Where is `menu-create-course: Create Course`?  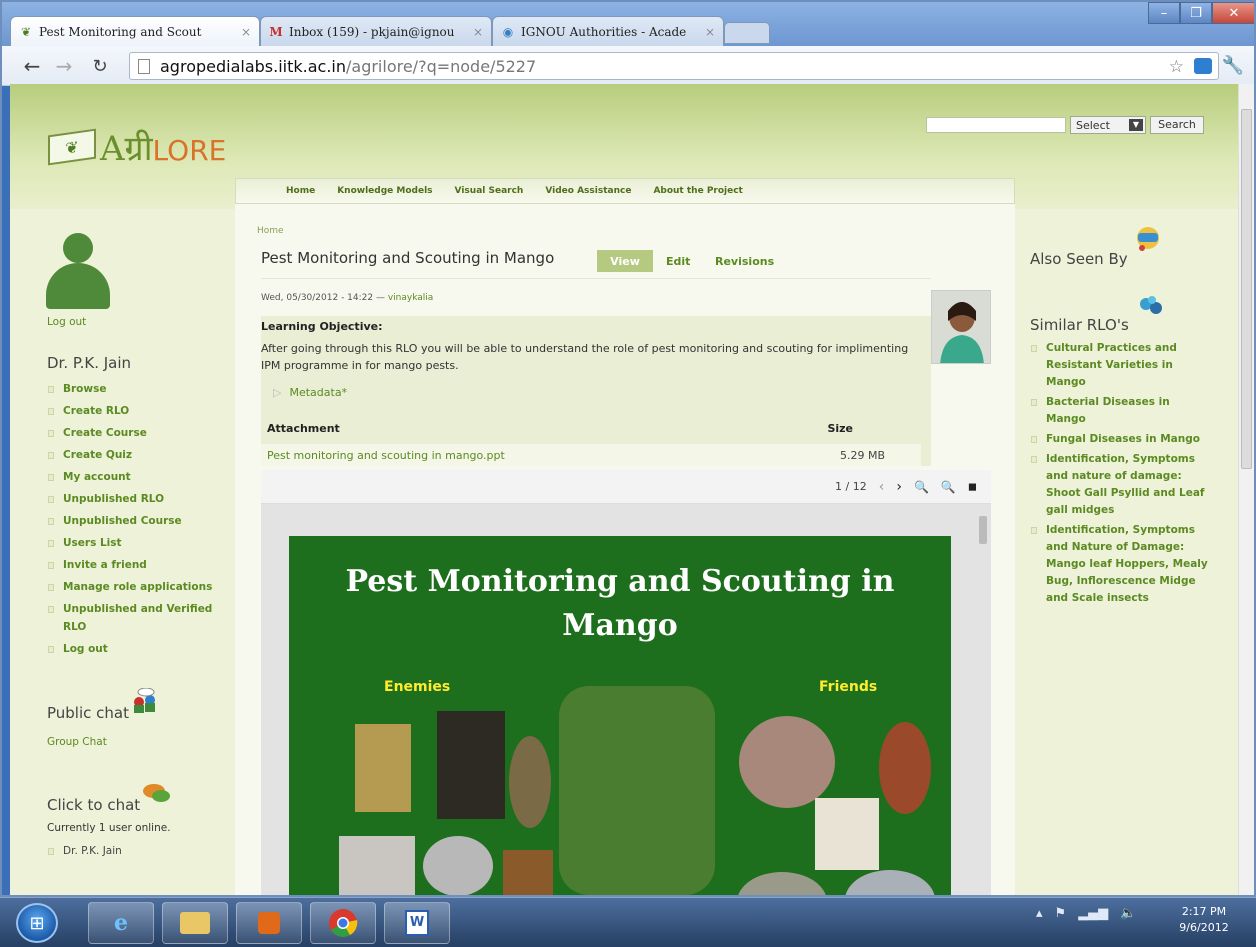
menu-create-course: Create Course is located at coordinates (132, 433).